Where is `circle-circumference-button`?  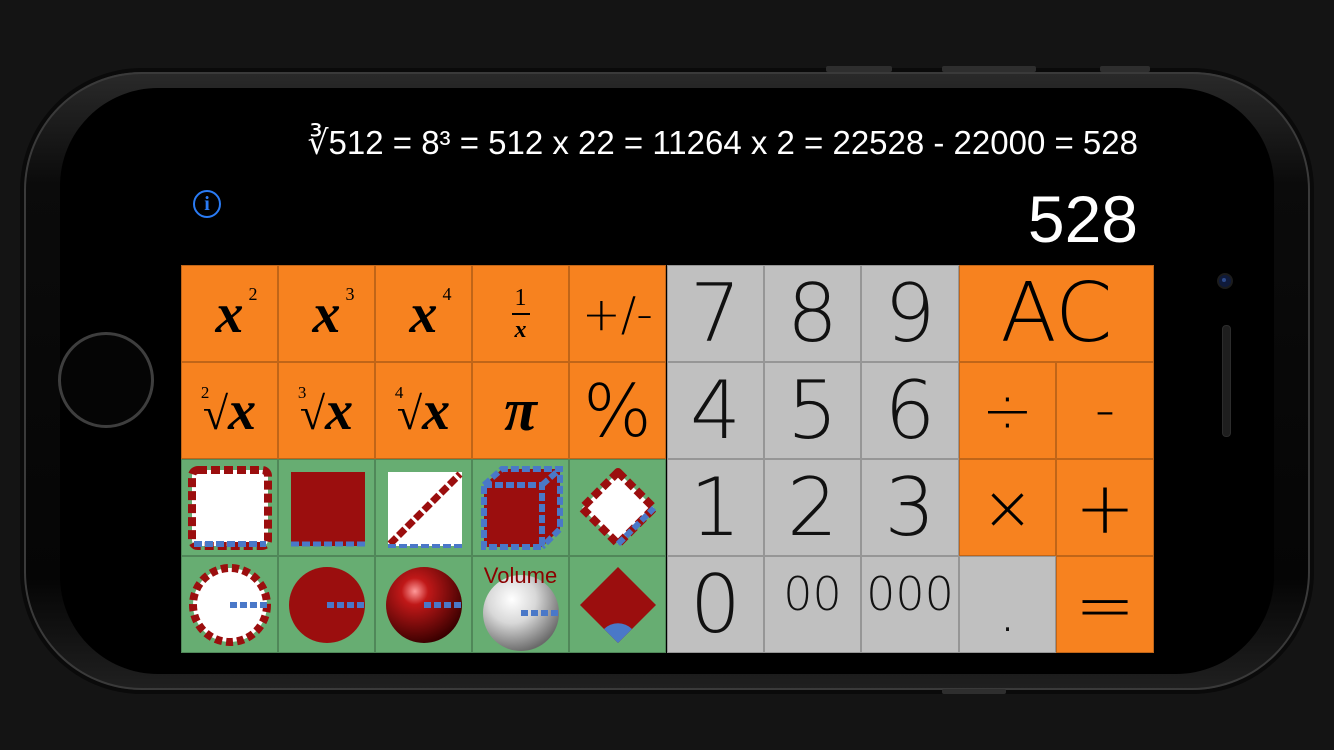 circle-circumference-button is located at coordinates (229, 604).